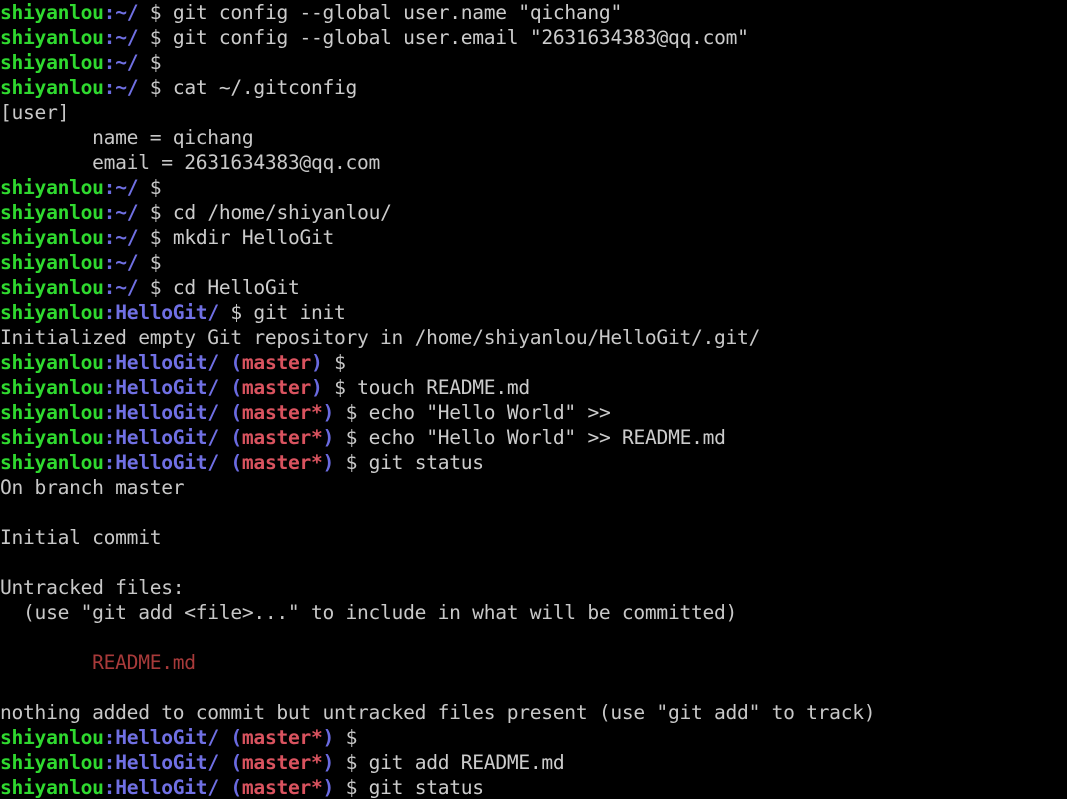  Describe the element at coordinates (533, 287) in the screenshot. I see `terminal-prompt-line: shiyanlou:~/ $ cd HelloGit` at that location.